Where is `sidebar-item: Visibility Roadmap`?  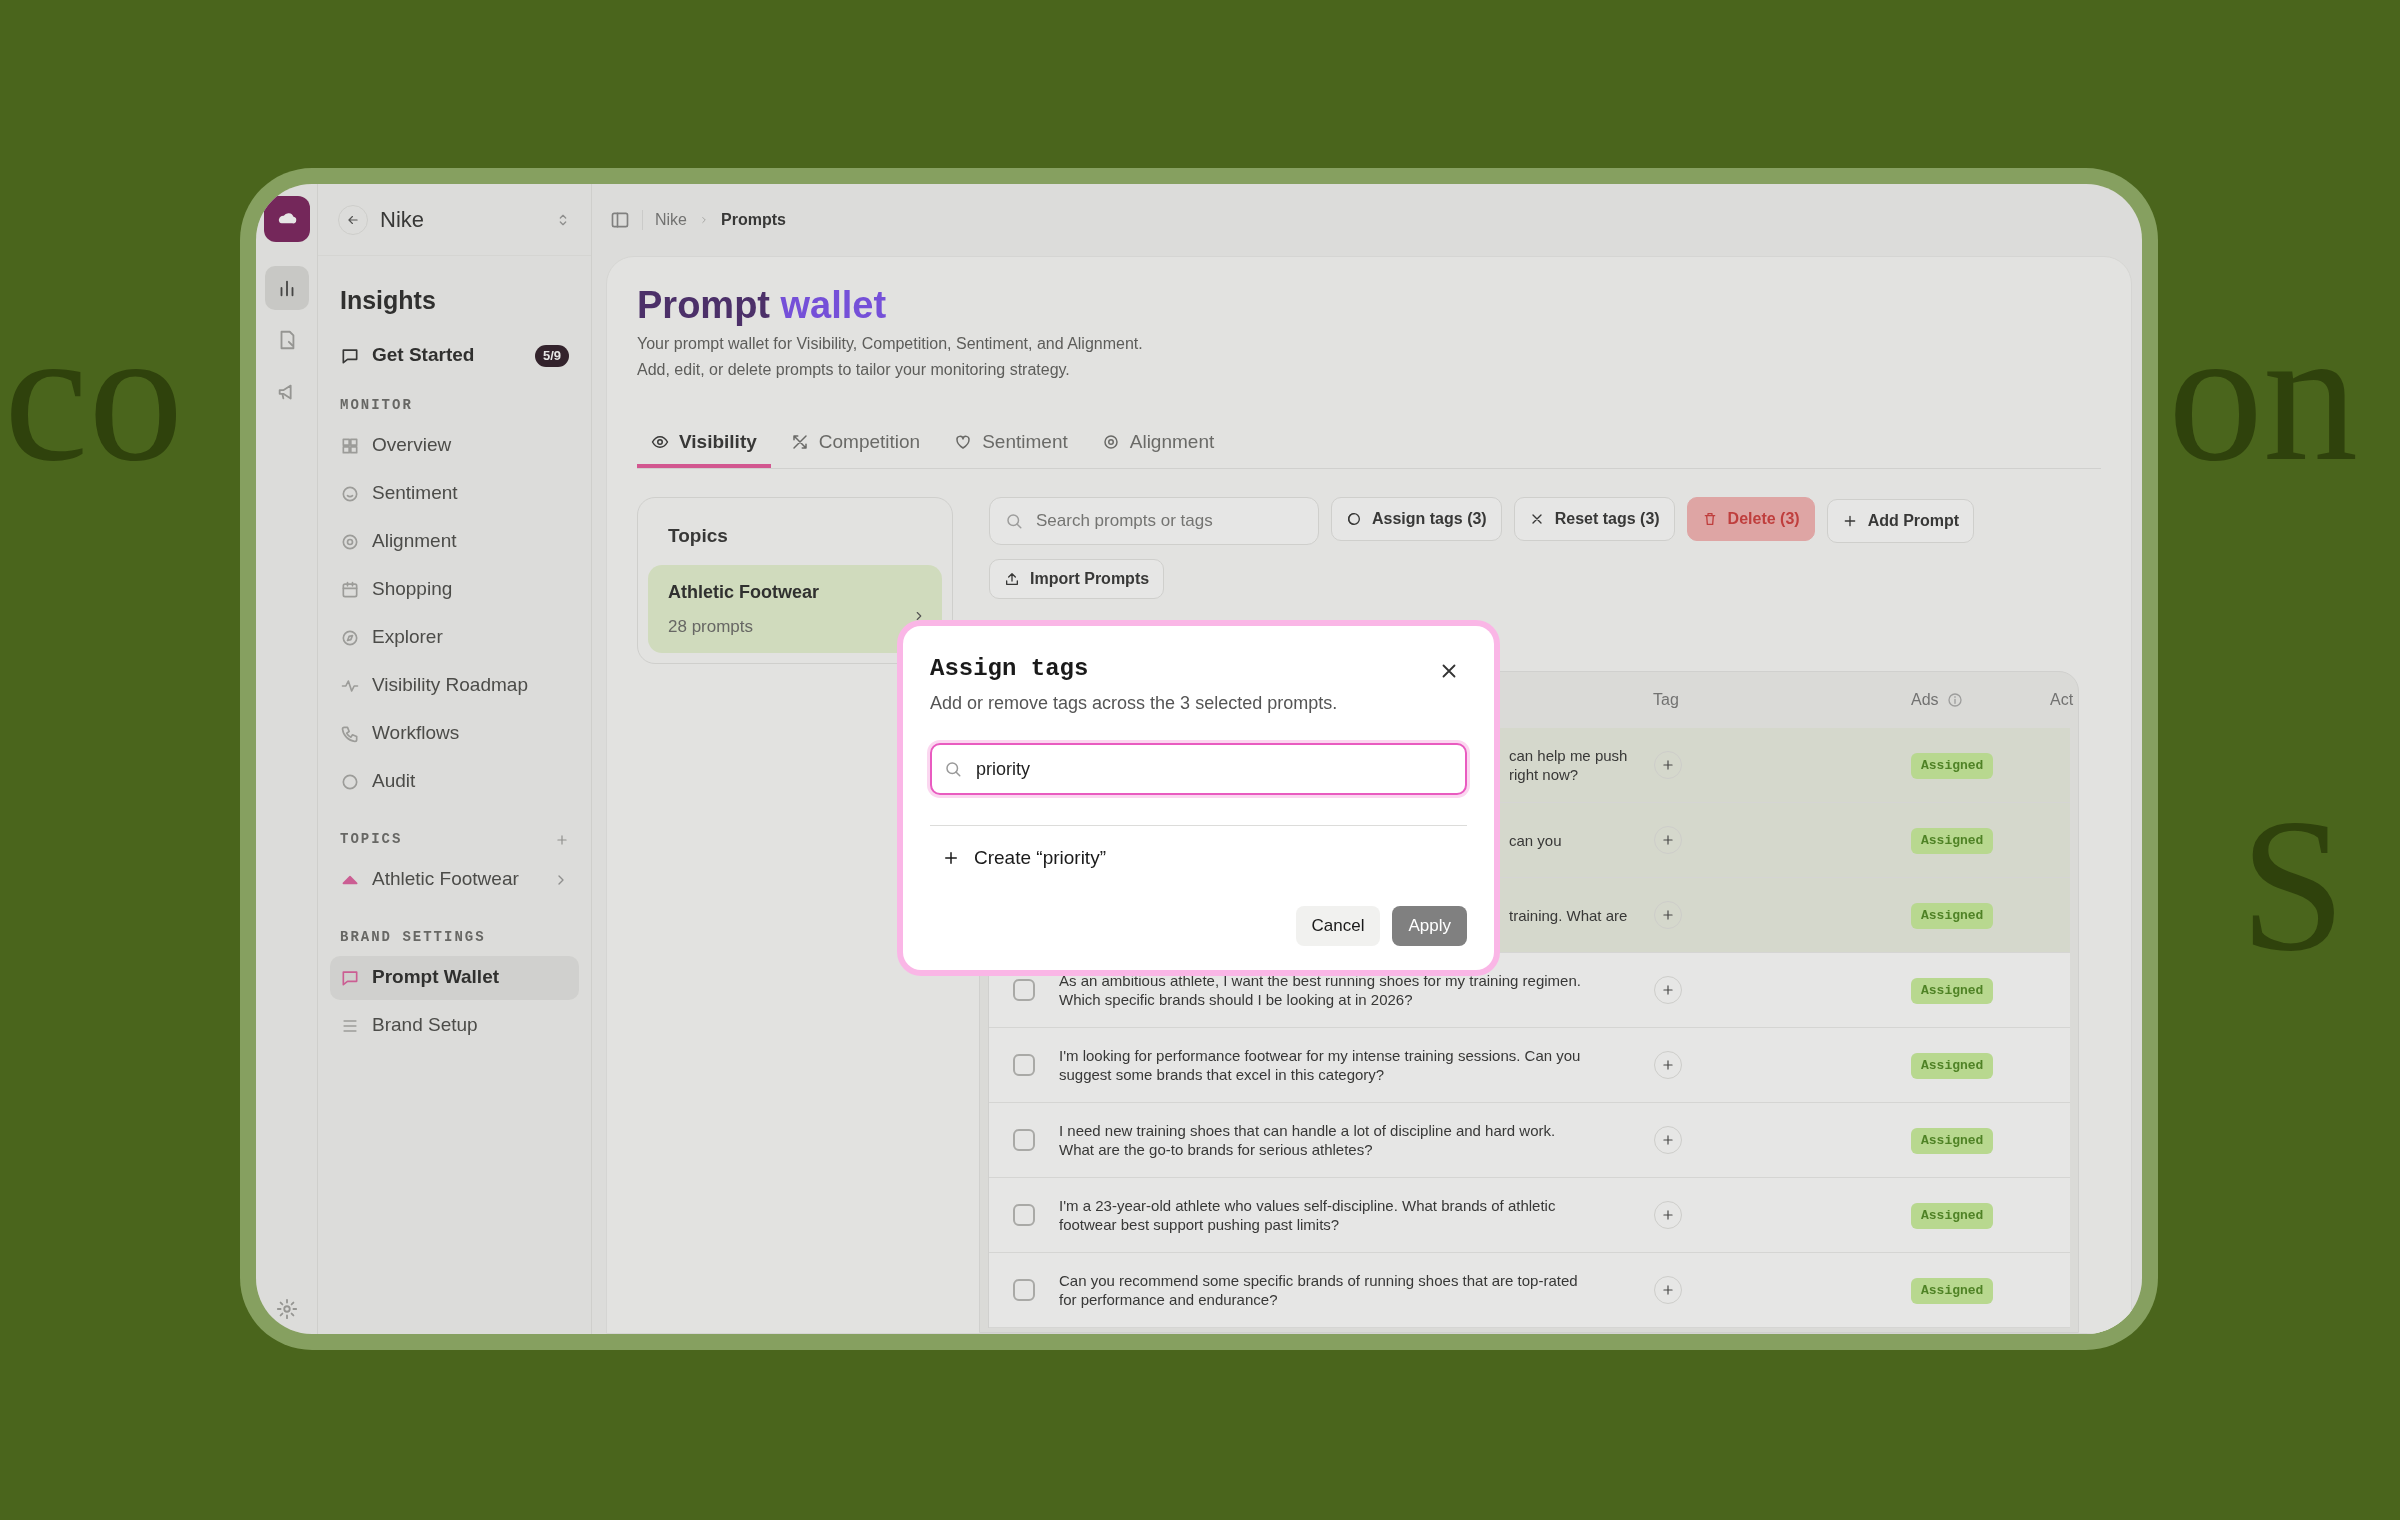
sidebar-item: Visibility Roadmap is located at coordinates (454, 685).